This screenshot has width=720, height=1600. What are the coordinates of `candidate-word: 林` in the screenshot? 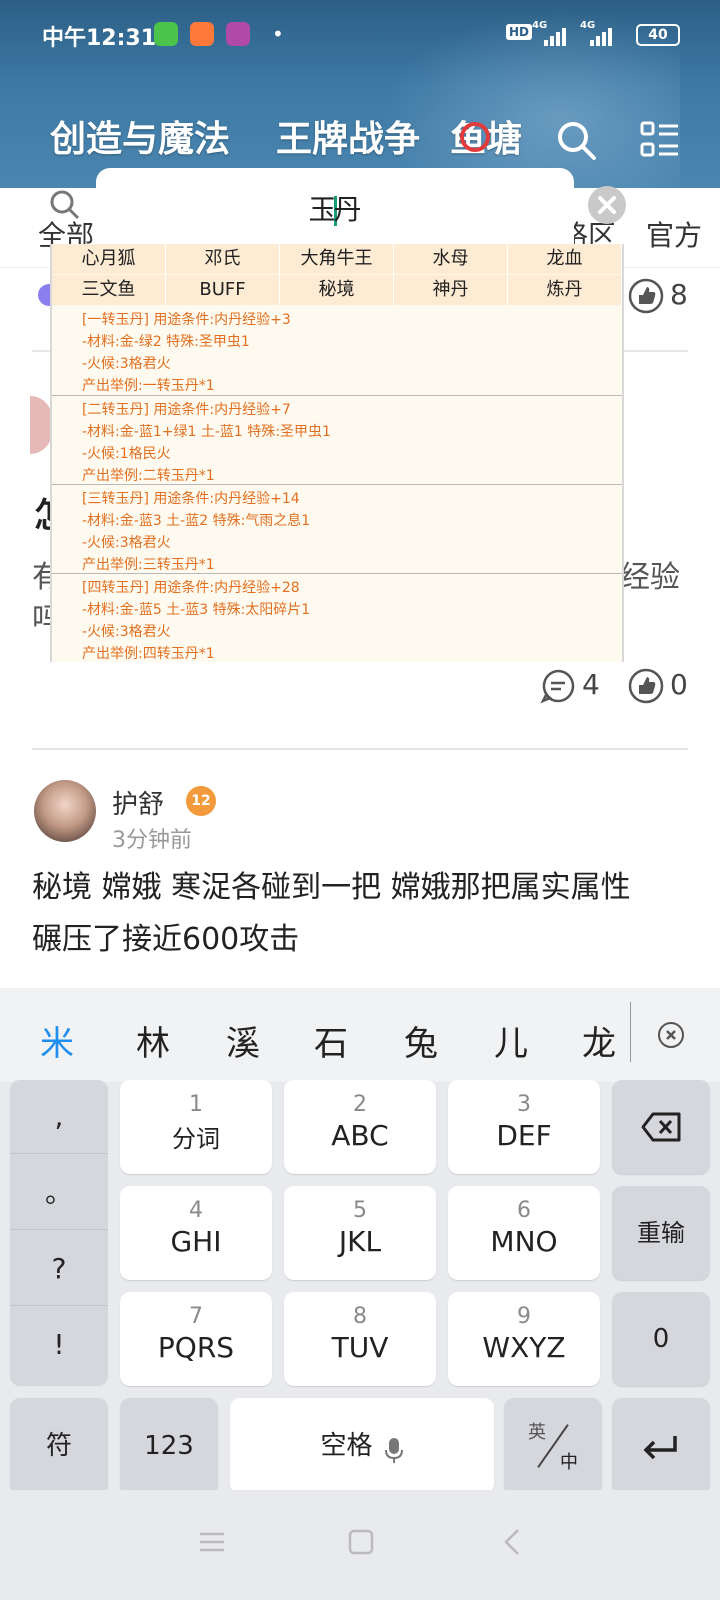 It's located at (153, 1040).